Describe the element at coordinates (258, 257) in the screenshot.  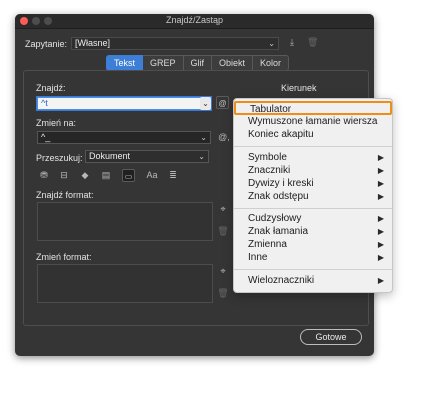
I see `menu-item-label: Inne` at that location.